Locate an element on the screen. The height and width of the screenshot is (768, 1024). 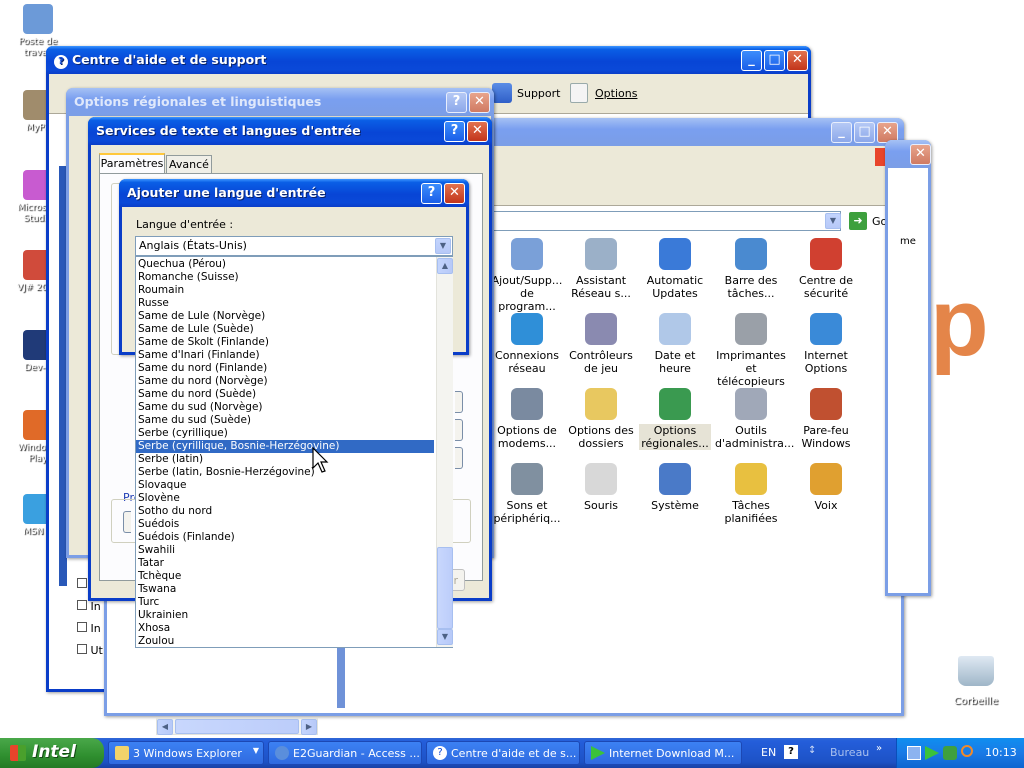
cp-hscrollbar: ◀ ▶ is located at coordinates (237, 726).